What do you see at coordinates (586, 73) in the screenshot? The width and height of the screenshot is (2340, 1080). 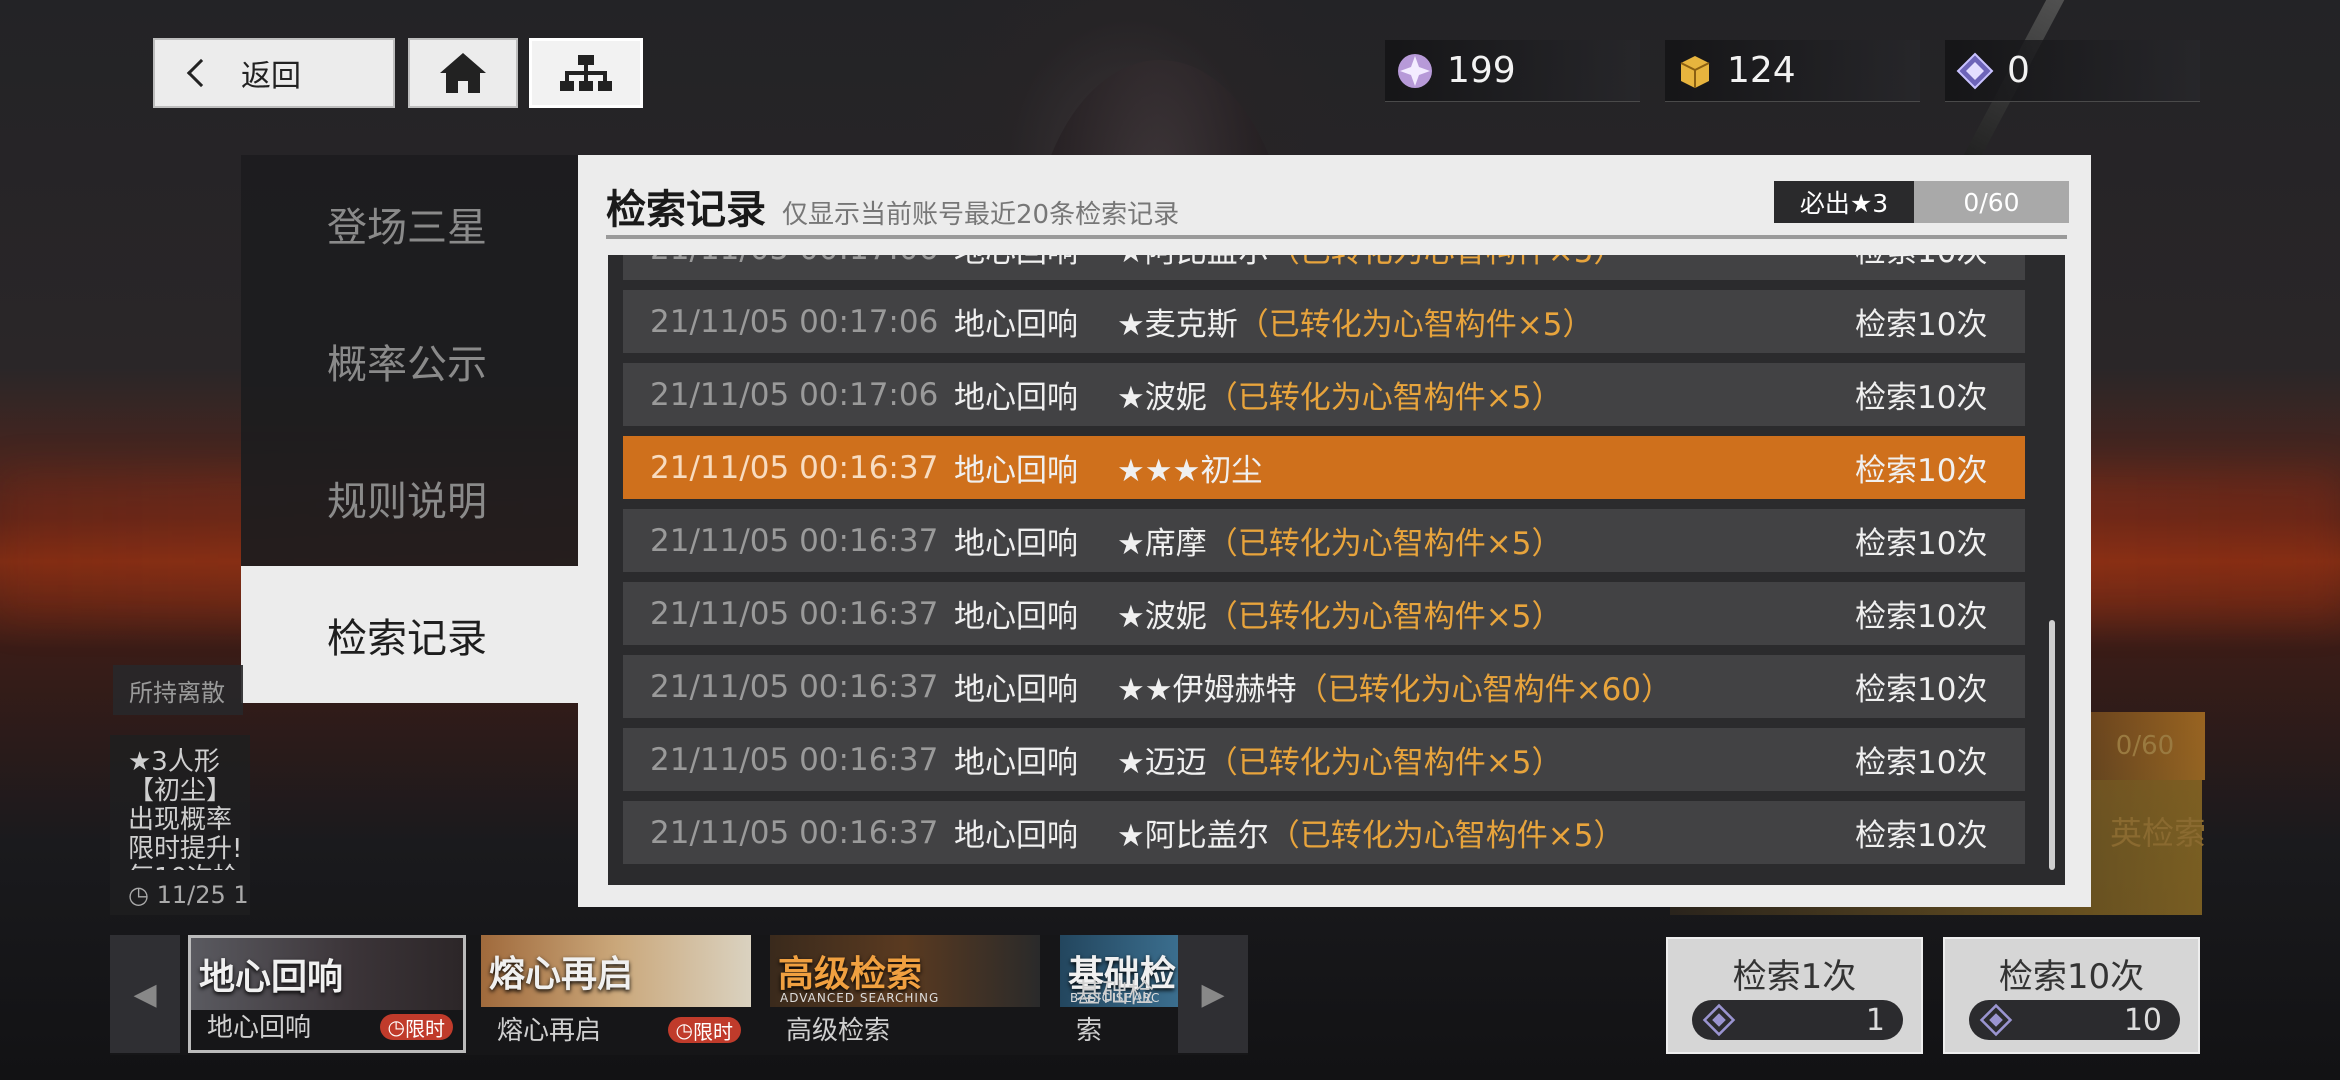 I see `hierarchy-menu-button` at bounding box center [586, 73].